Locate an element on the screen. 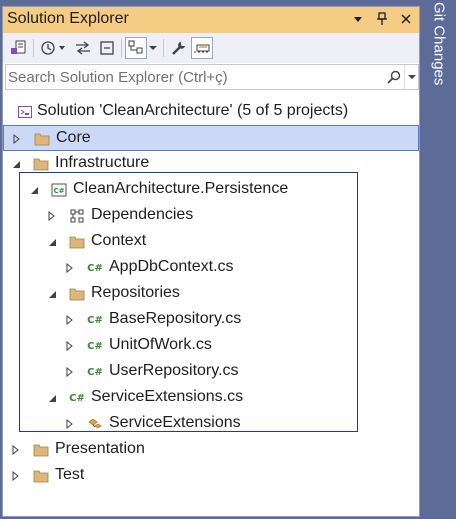  collapse-all-icon is located at coordinates (107, 48).